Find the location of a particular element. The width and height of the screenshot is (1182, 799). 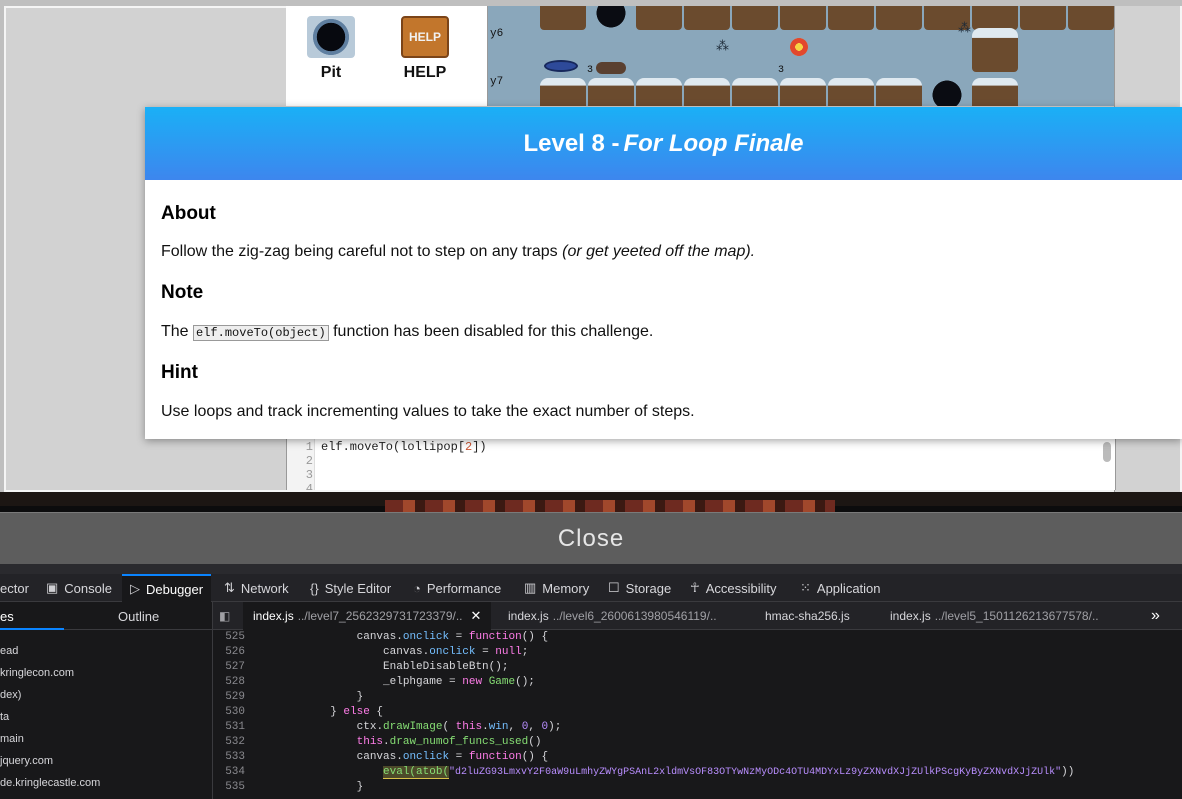

tree-item: ead is located at coordinates (9, 651).